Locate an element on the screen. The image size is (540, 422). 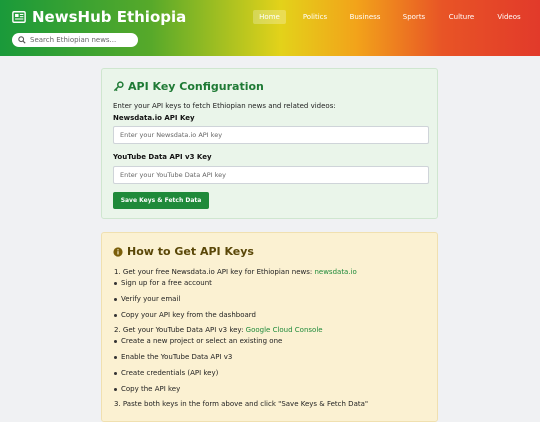
step-1-item-text: Verify your email is located at coordinates (151, 299).